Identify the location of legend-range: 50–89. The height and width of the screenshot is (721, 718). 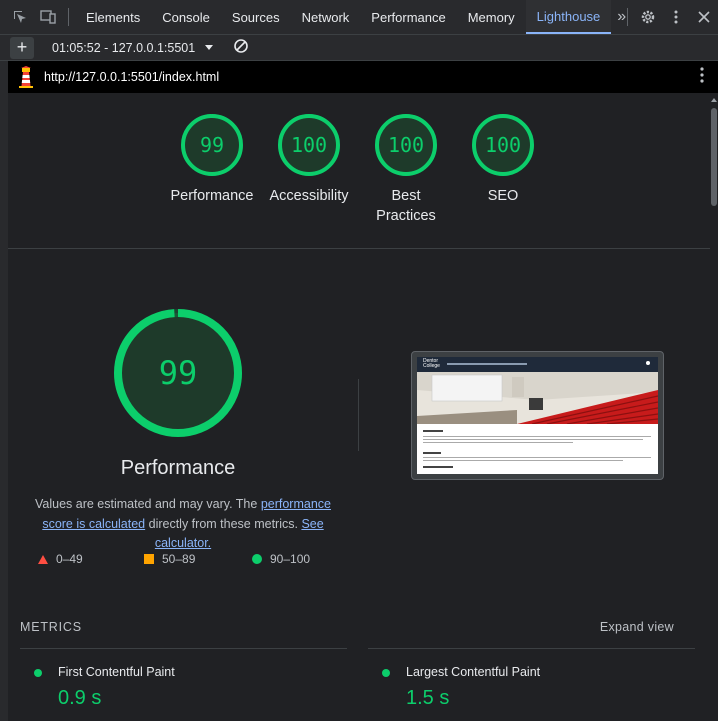
(179, 559).